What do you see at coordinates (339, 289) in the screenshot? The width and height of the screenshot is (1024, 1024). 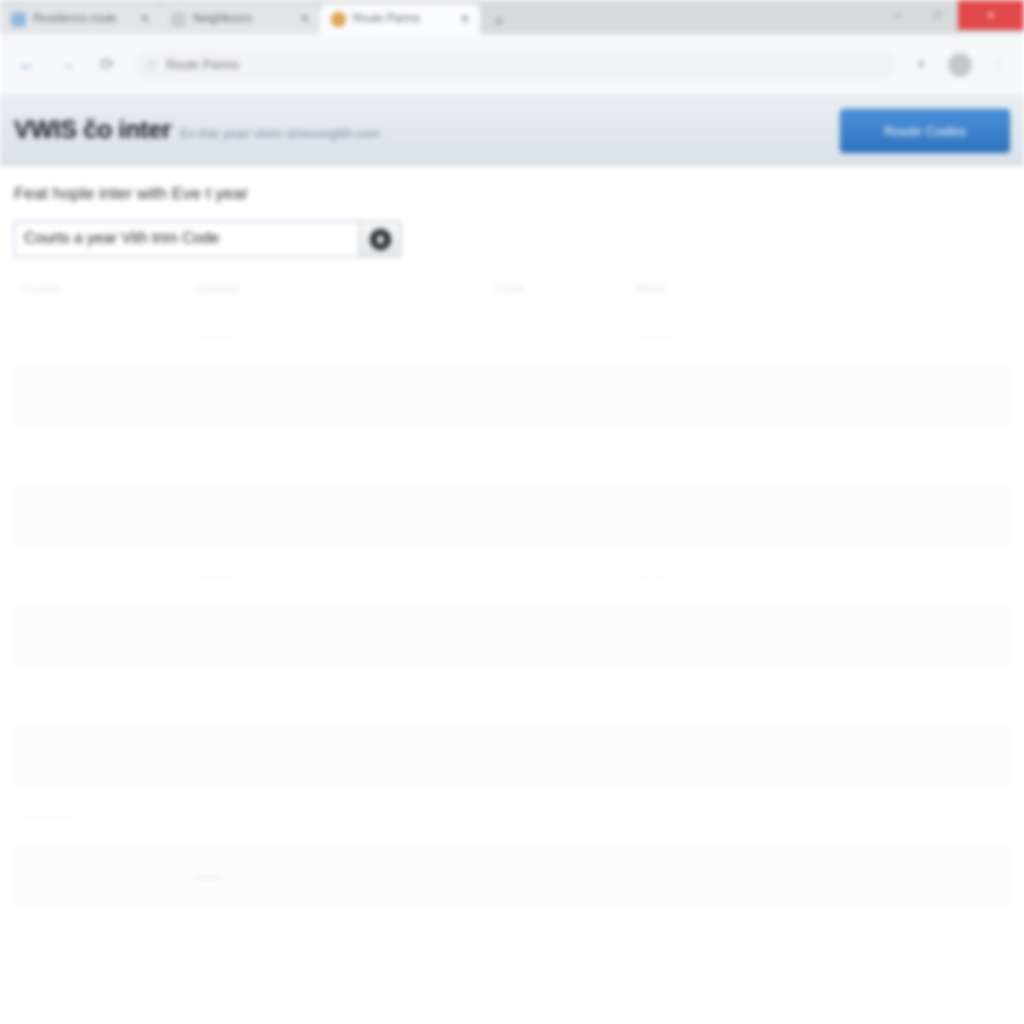 I see `column-header-closest: Closest` at bounding box center [339, 289].